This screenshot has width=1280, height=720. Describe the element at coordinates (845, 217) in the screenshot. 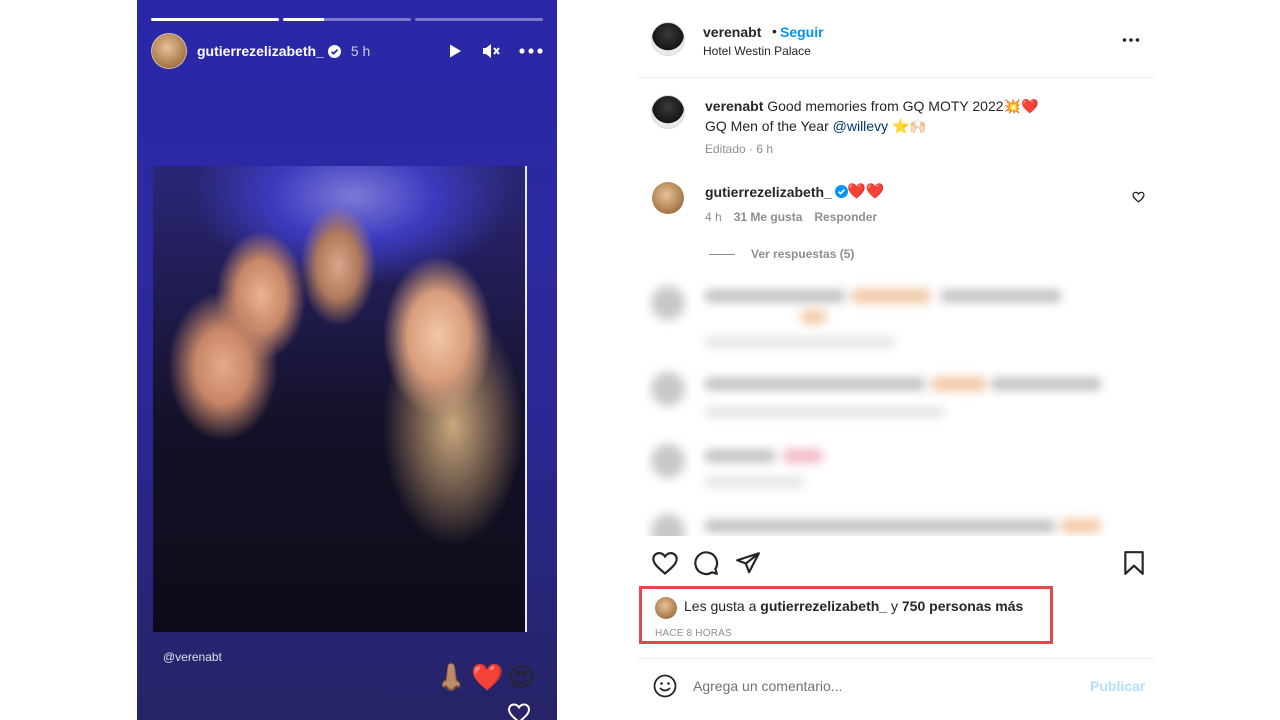

I see `reply-button: Responder` at that location.